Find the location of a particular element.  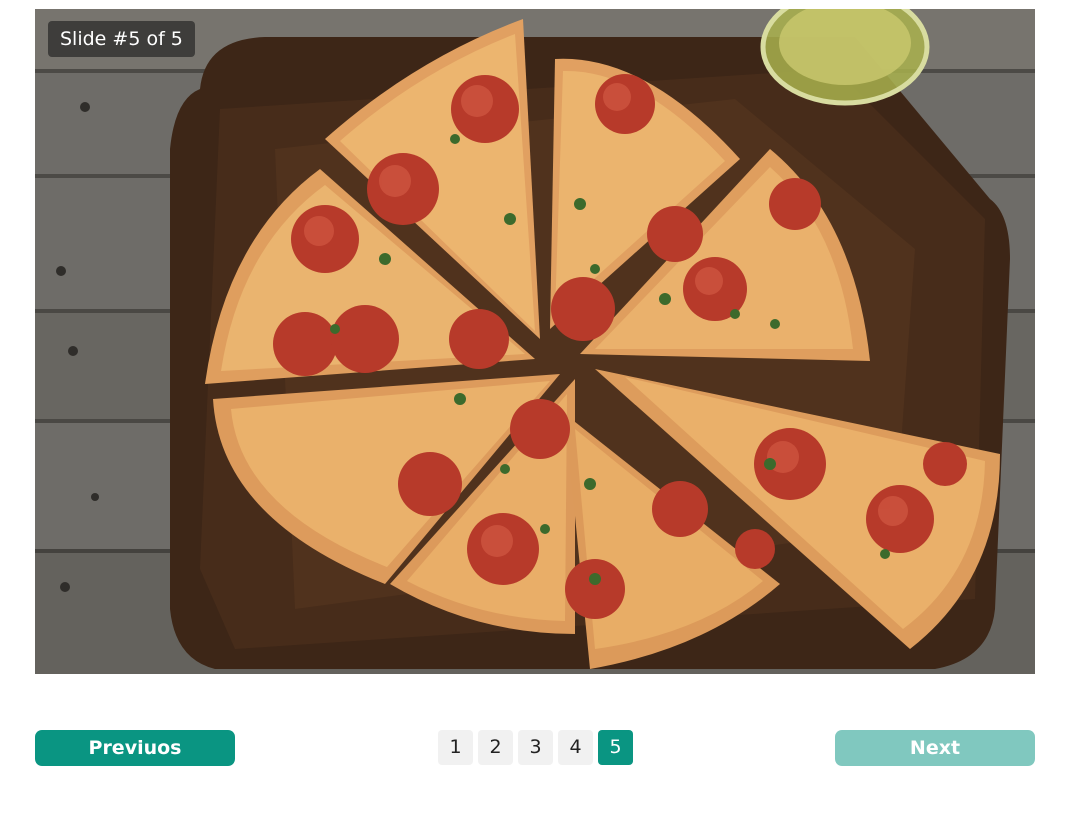

next-button: Next is located at coordinates (935, 748).